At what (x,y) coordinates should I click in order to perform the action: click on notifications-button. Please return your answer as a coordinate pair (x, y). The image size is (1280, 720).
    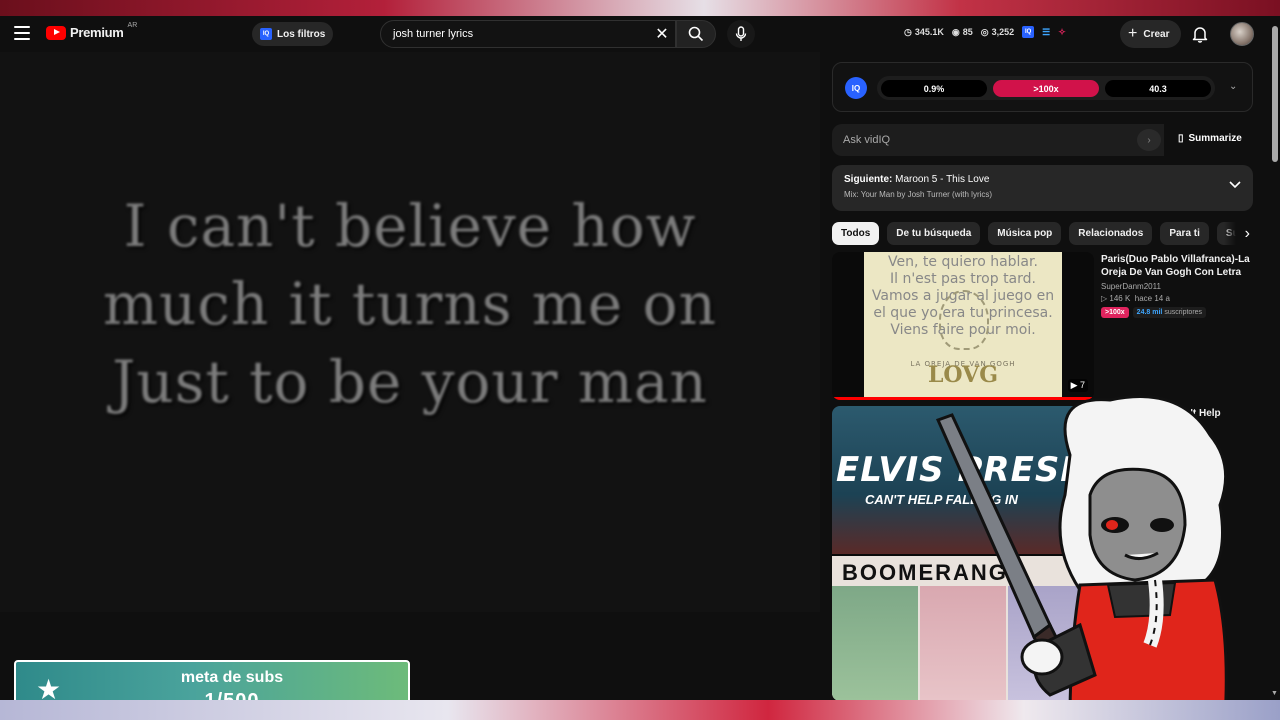
    Looking at the image, I should click on (1200, 36).